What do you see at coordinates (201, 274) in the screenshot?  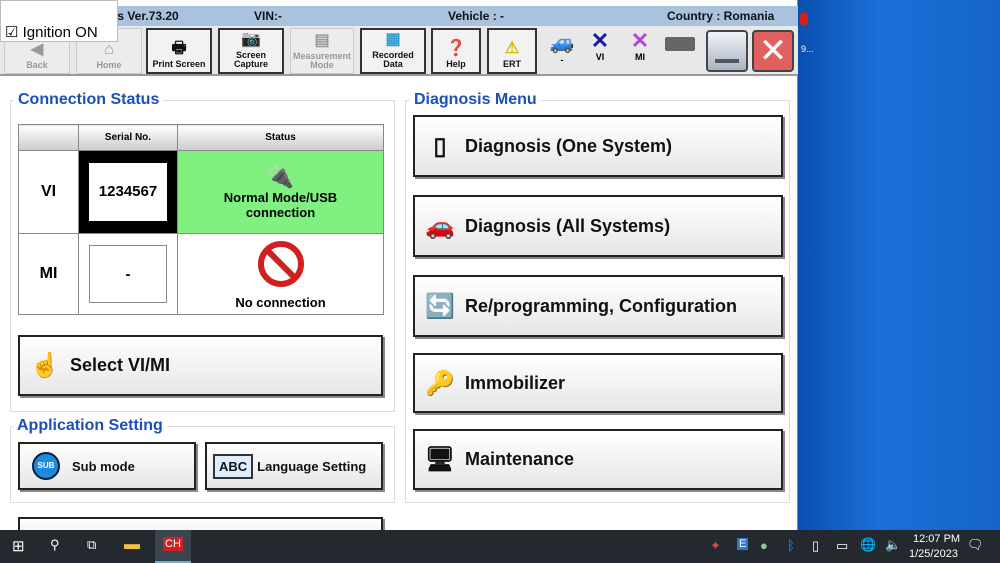 I see `table-row-mi: MI - No connection` at bounding box center [201, 274].